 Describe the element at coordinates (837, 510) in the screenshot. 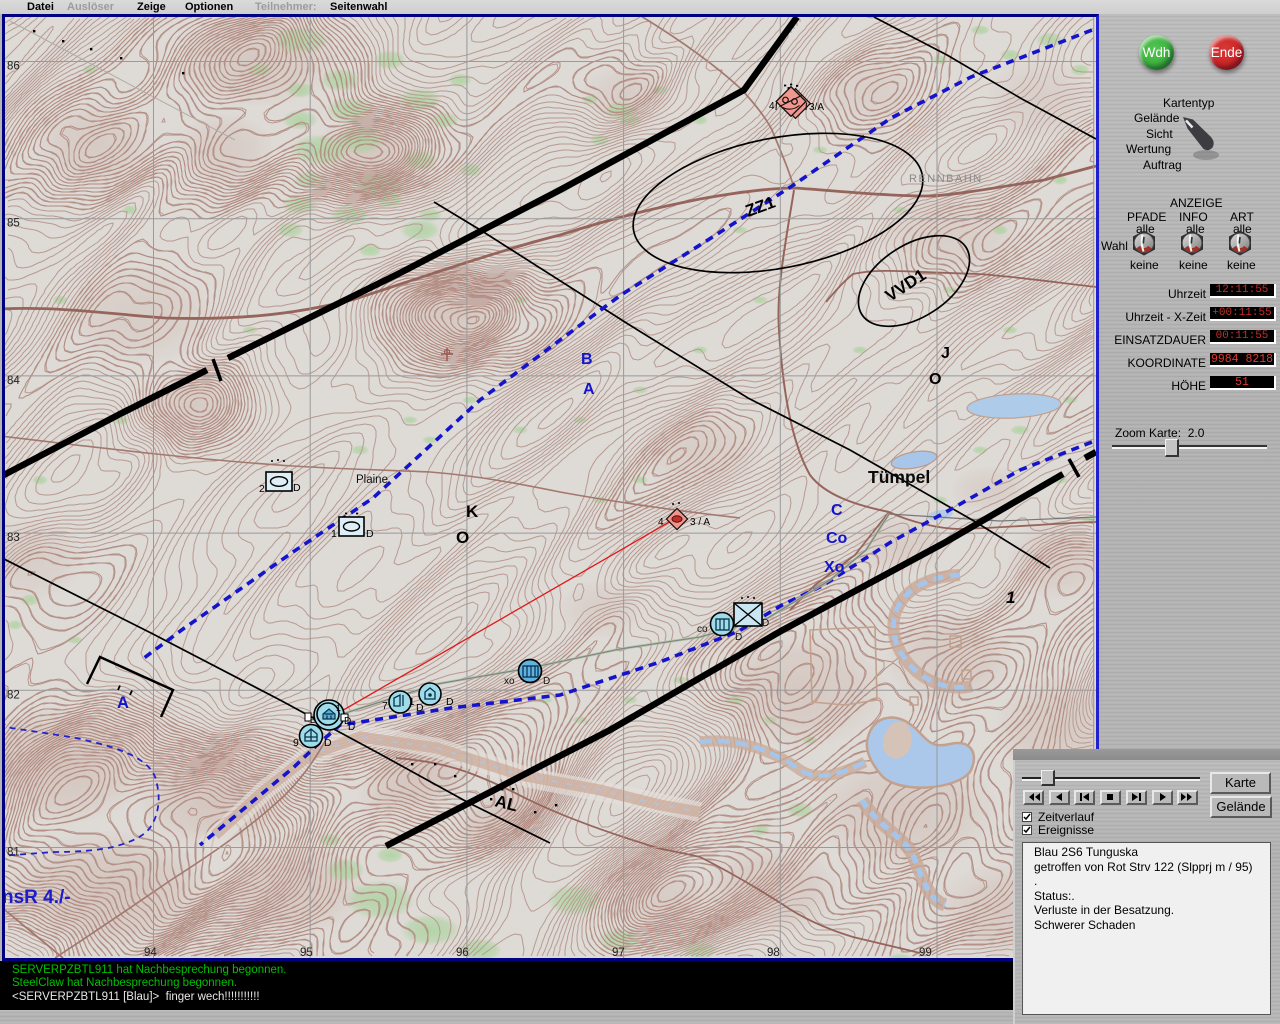

I see `svg-text: C` at that location.